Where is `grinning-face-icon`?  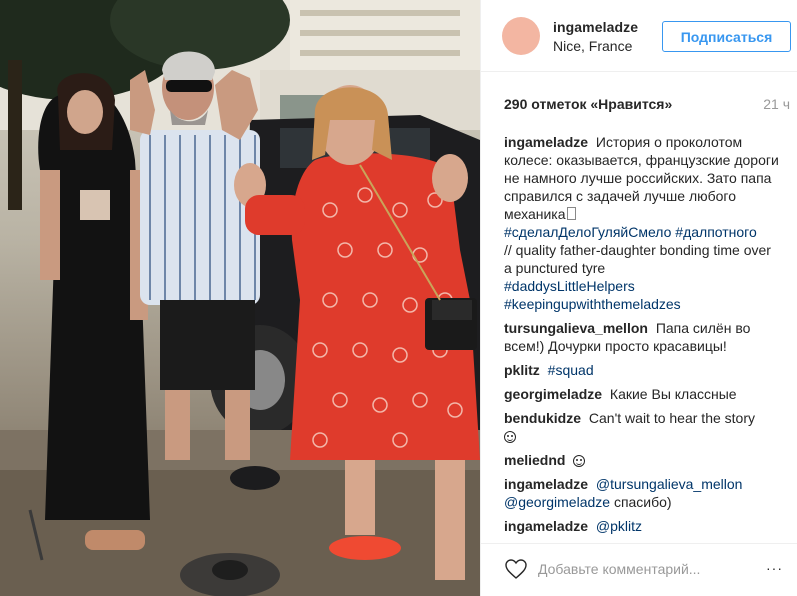 grinning-face-icon is located at coordinates (510, 437).